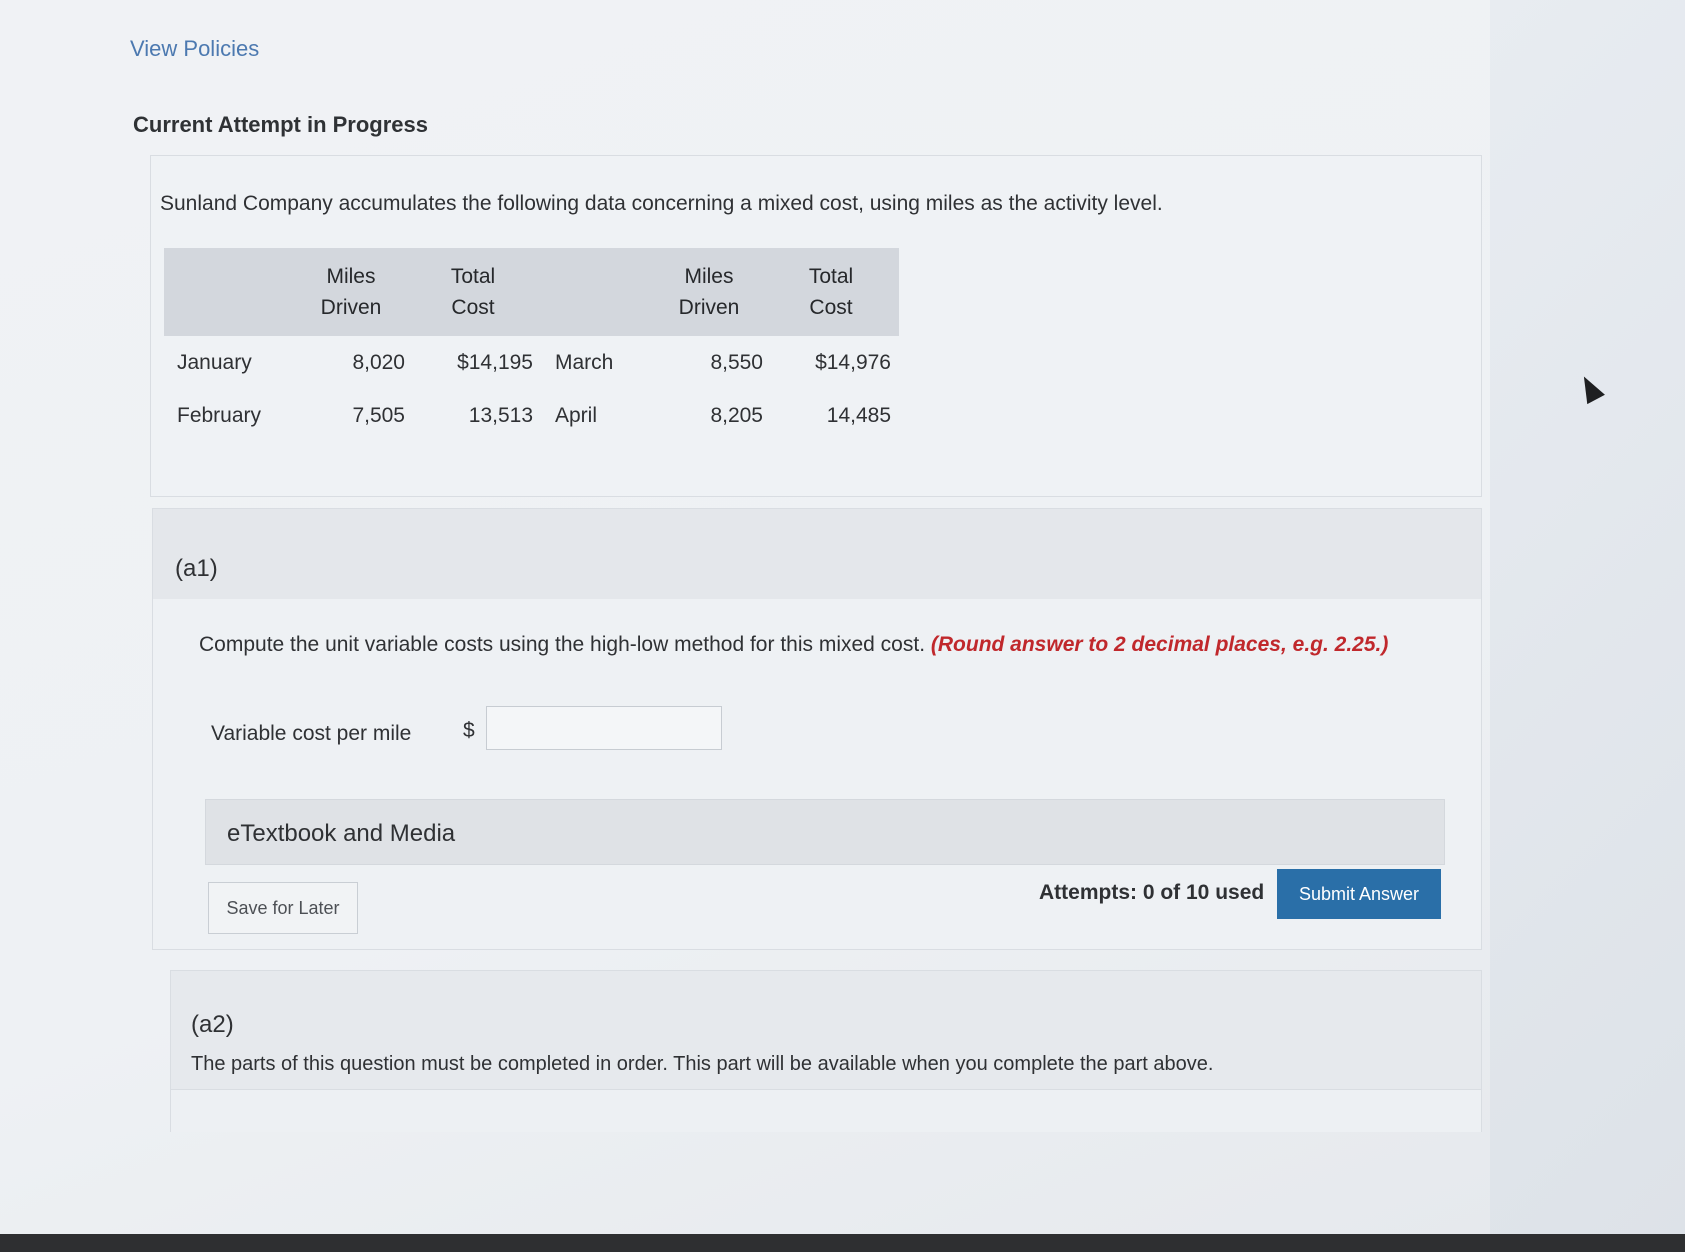 The image size is (1685, 1252). What do you see at coordinates (378, 362) in the screenshot?
I see `table-cell: 8,020` at bounding box center [378, 362].